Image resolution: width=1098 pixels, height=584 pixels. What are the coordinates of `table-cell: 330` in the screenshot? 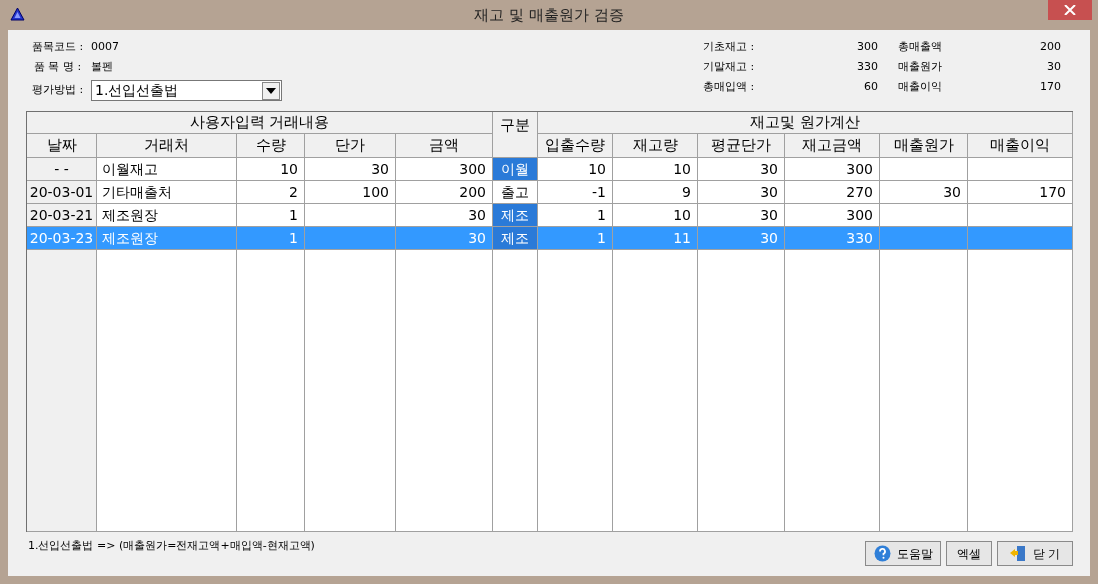 It's located at (832, 238).